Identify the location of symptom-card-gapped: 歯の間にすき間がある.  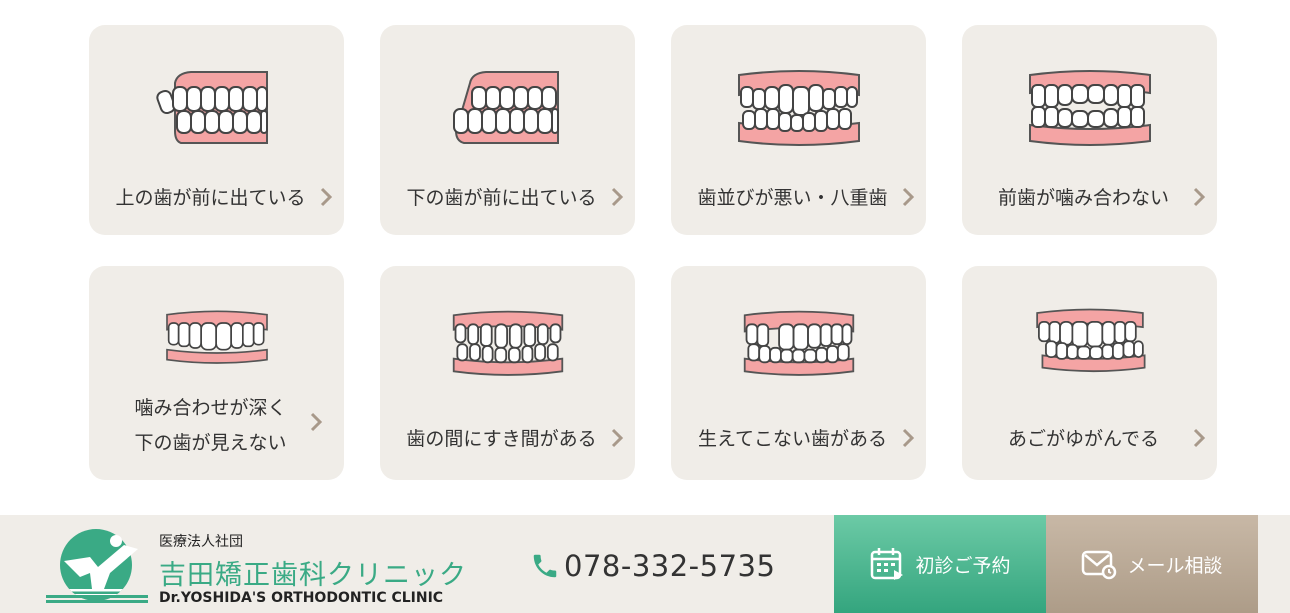
(507, 373).